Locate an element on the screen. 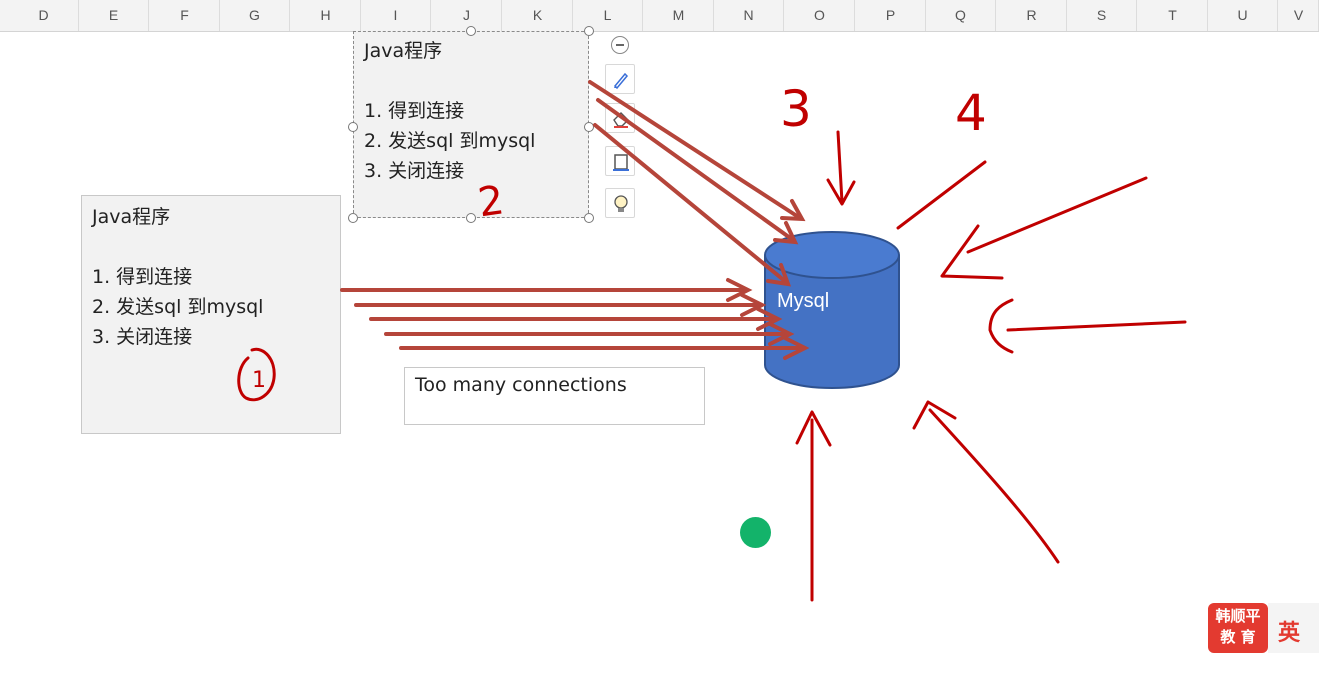 The image size is (1319, 699). arrow-from-right-top is located at coordinates (1044, 228).